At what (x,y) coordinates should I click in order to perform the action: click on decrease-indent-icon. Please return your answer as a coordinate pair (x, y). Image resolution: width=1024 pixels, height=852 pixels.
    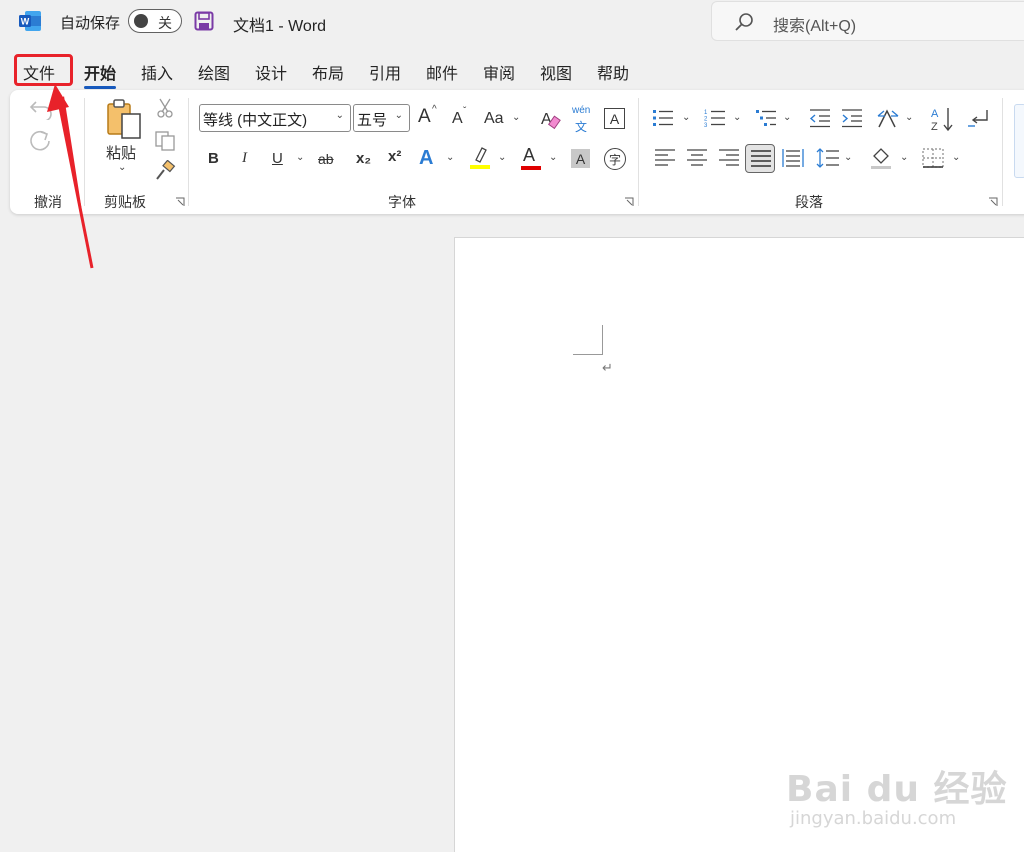
    Looking at the image, I should click on (820, 118).